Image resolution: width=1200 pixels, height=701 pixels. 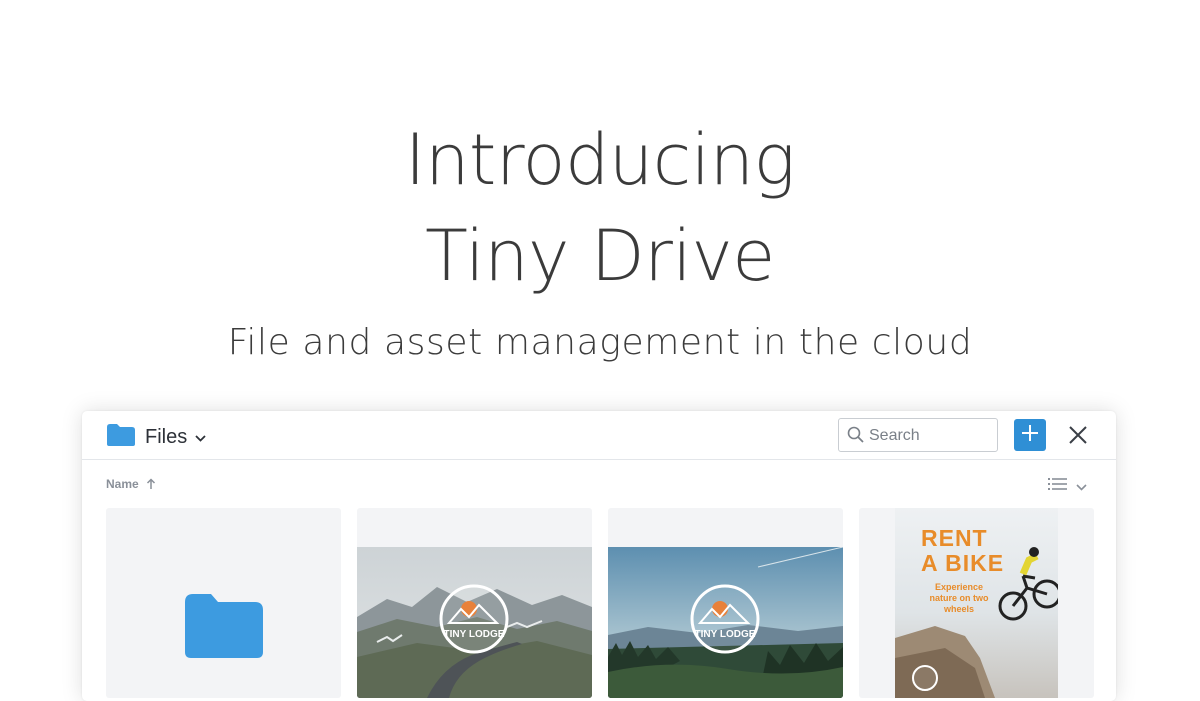 I want to click on image-tile-mountain-road: TINY LODGE, so click(x=474, y=603).